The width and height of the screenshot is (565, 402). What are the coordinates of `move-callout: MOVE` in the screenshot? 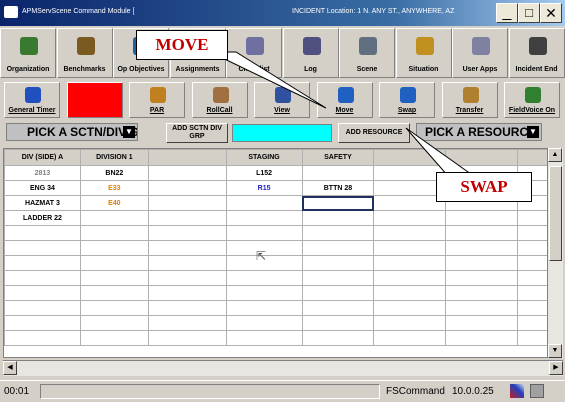 It's located at (182, 45).